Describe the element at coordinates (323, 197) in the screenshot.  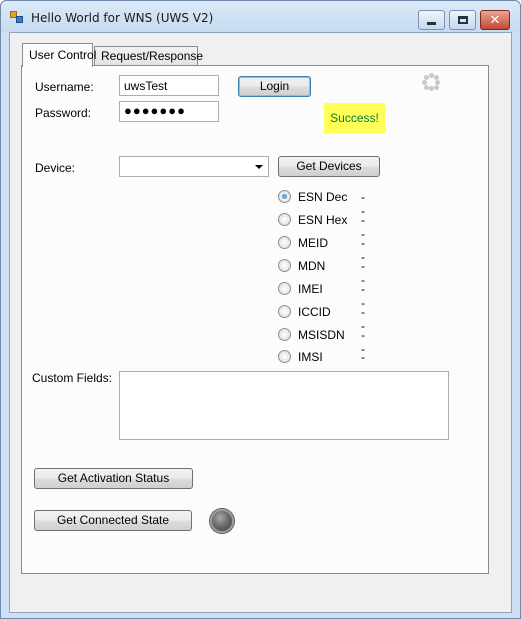
I see `radio-label: ESN Dec` at that location.